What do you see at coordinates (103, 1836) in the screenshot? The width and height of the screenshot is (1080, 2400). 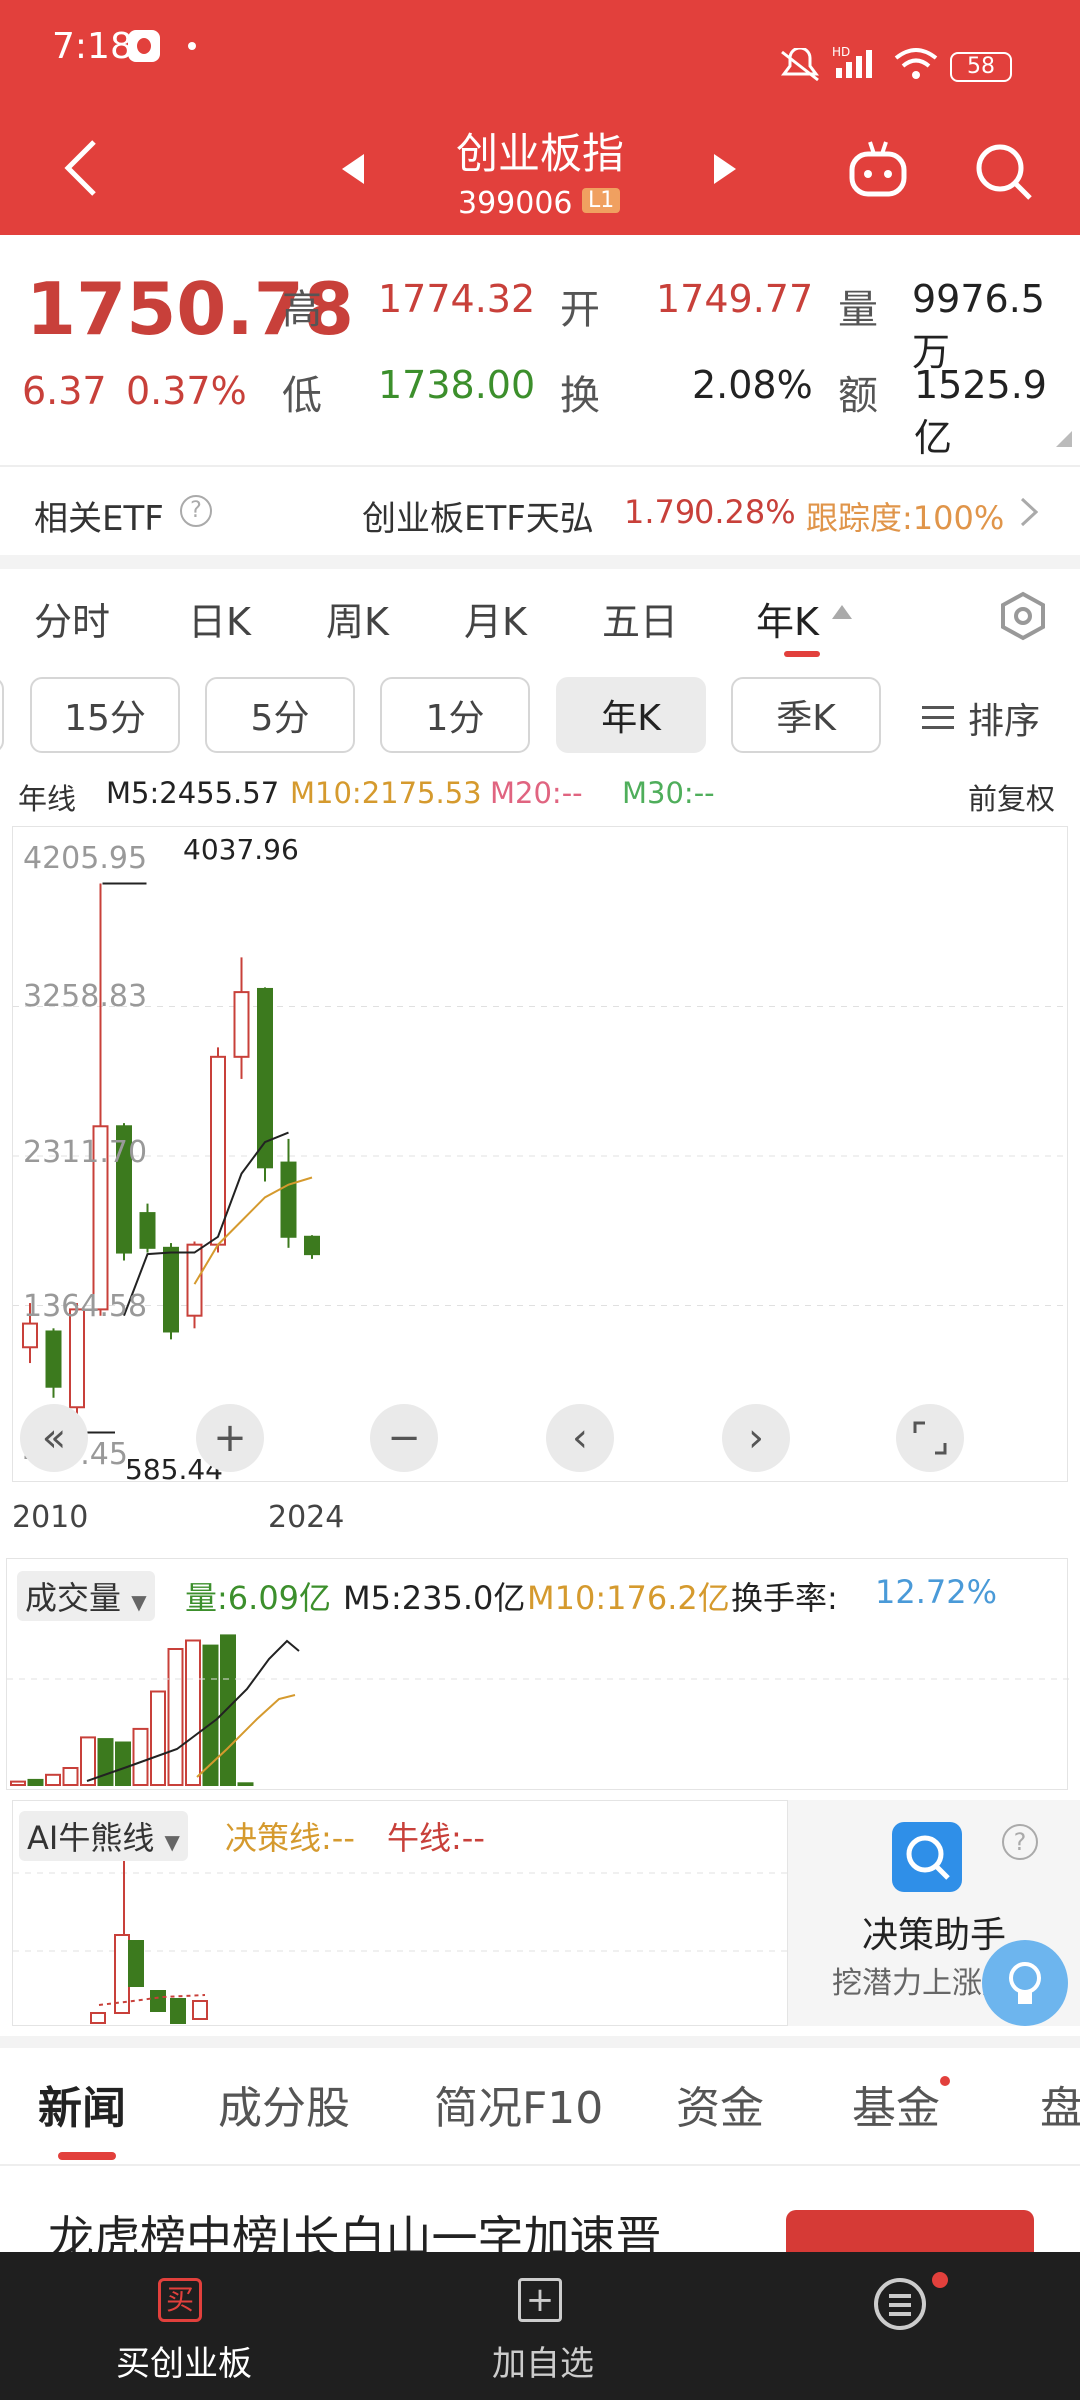 I see `ai-selector: AI牛熊线 ▼` at bounding box center [103, 1836].